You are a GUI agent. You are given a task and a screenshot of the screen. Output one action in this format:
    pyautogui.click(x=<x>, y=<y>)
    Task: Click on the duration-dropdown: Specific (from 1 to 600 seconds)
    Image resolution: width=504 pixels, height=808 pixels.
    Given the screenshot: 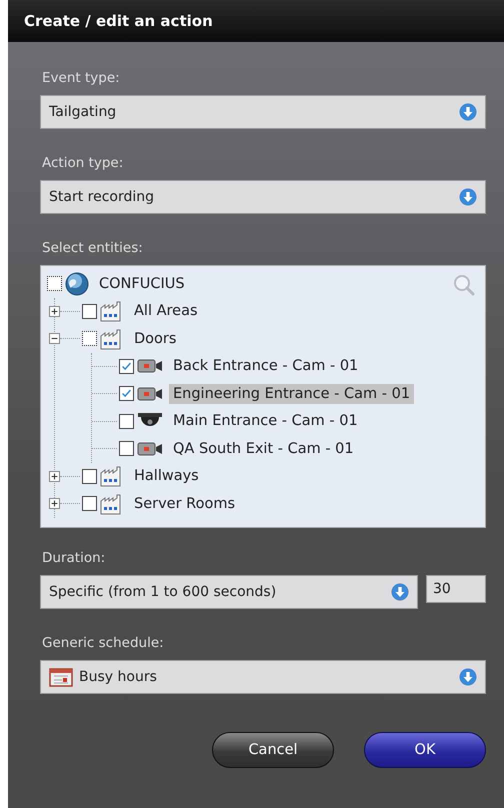 What is the action you would take?
    pyautogui.click(x=229, y=592)
    